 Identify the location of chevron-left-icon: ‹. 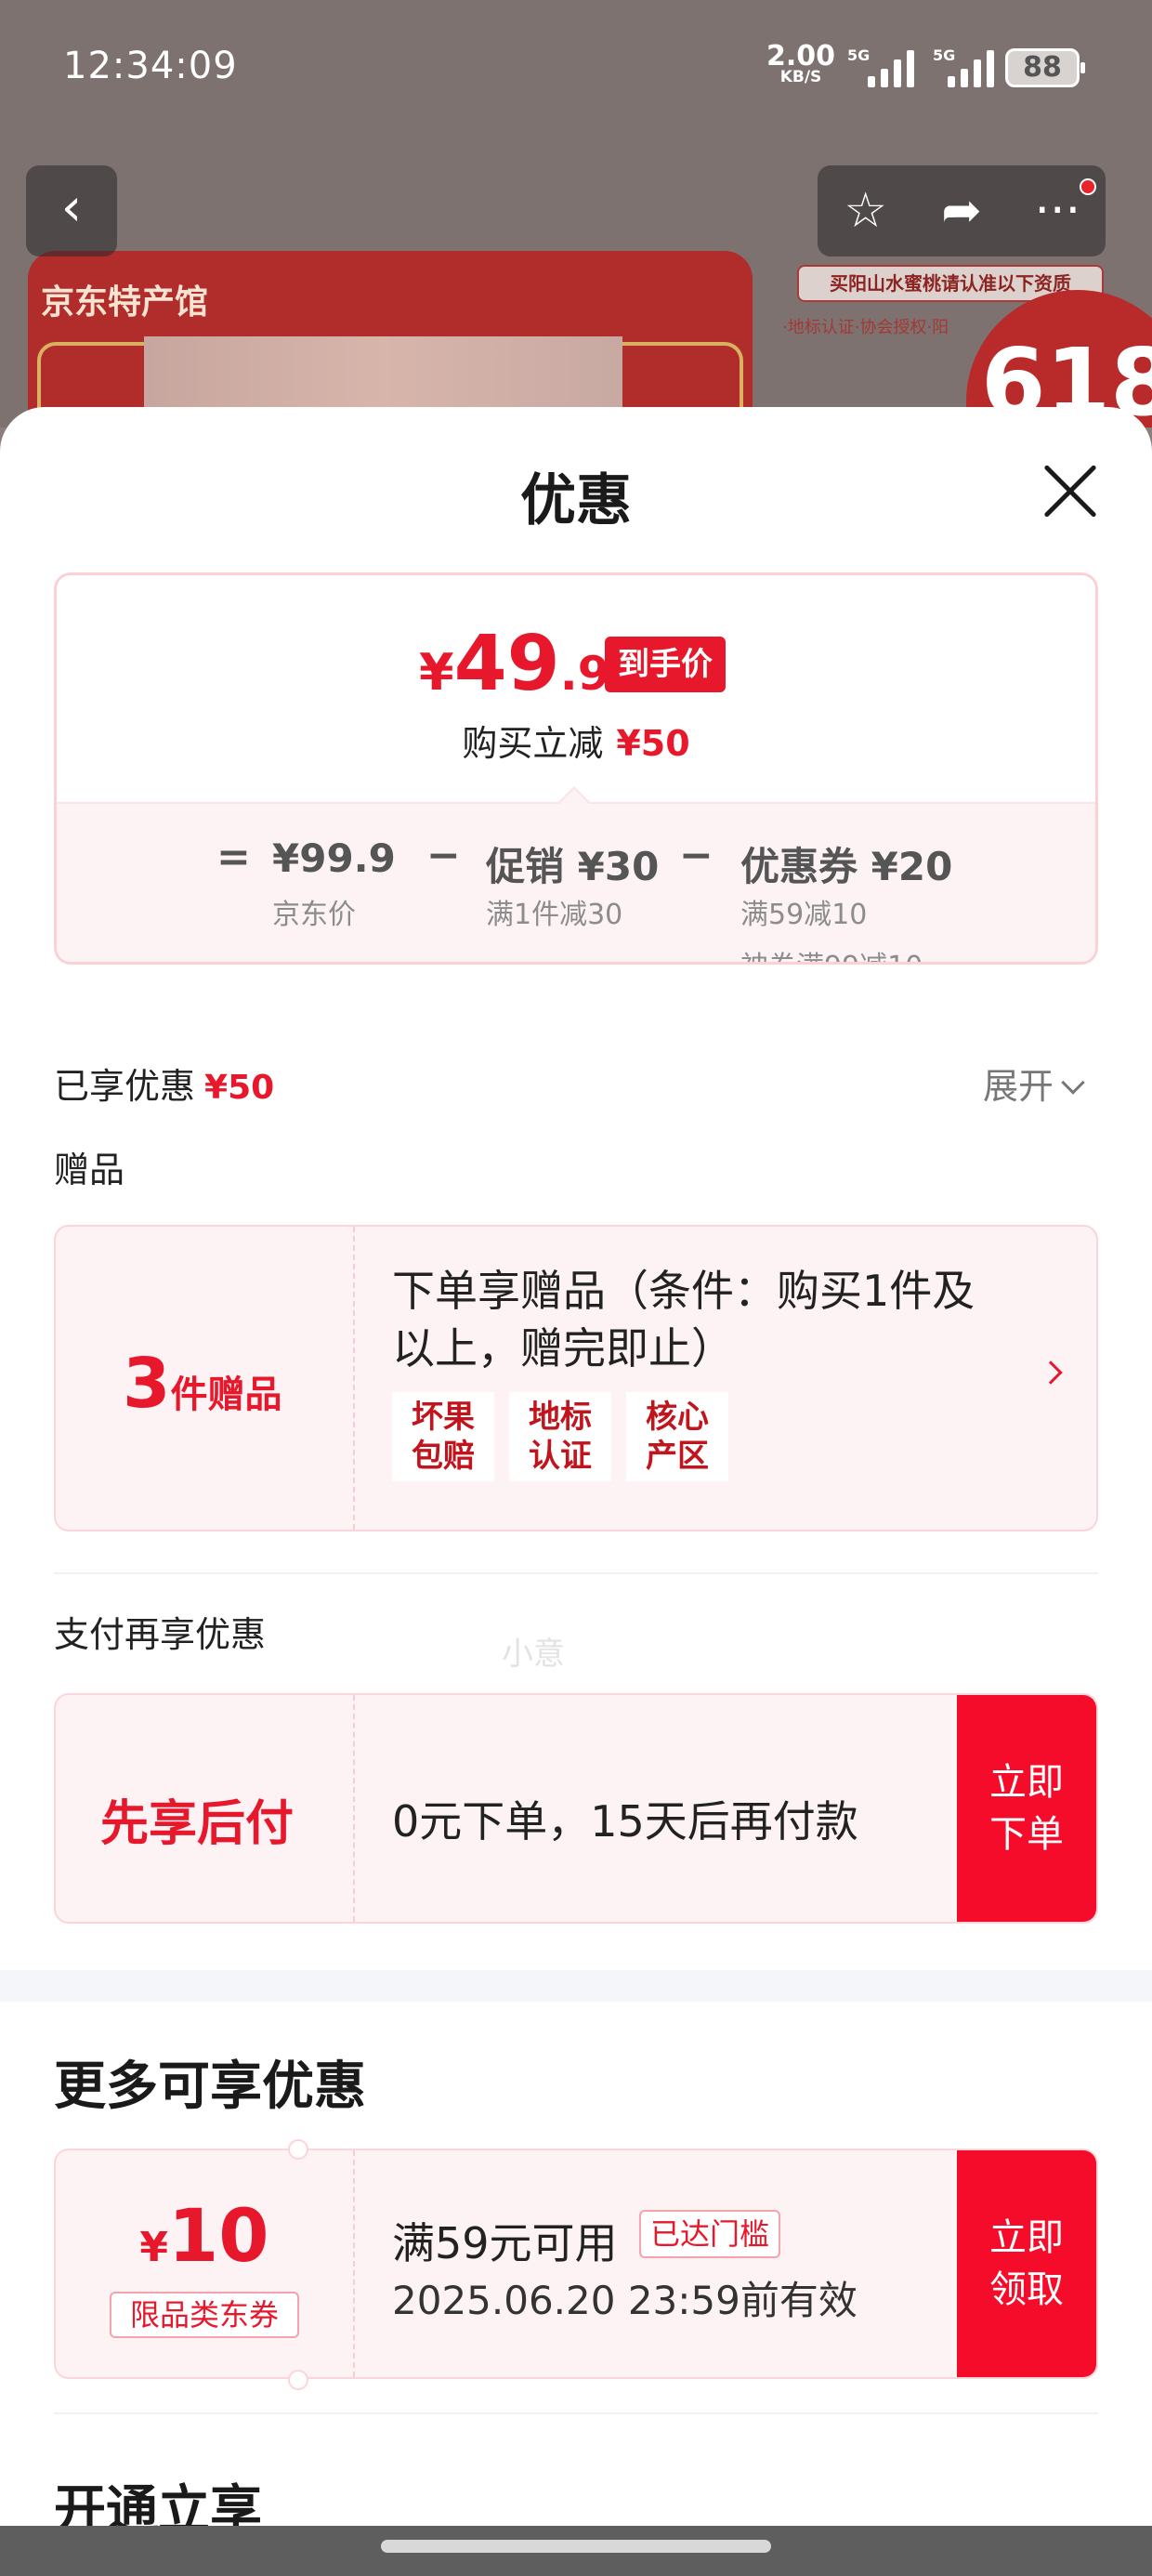
(71, 207).